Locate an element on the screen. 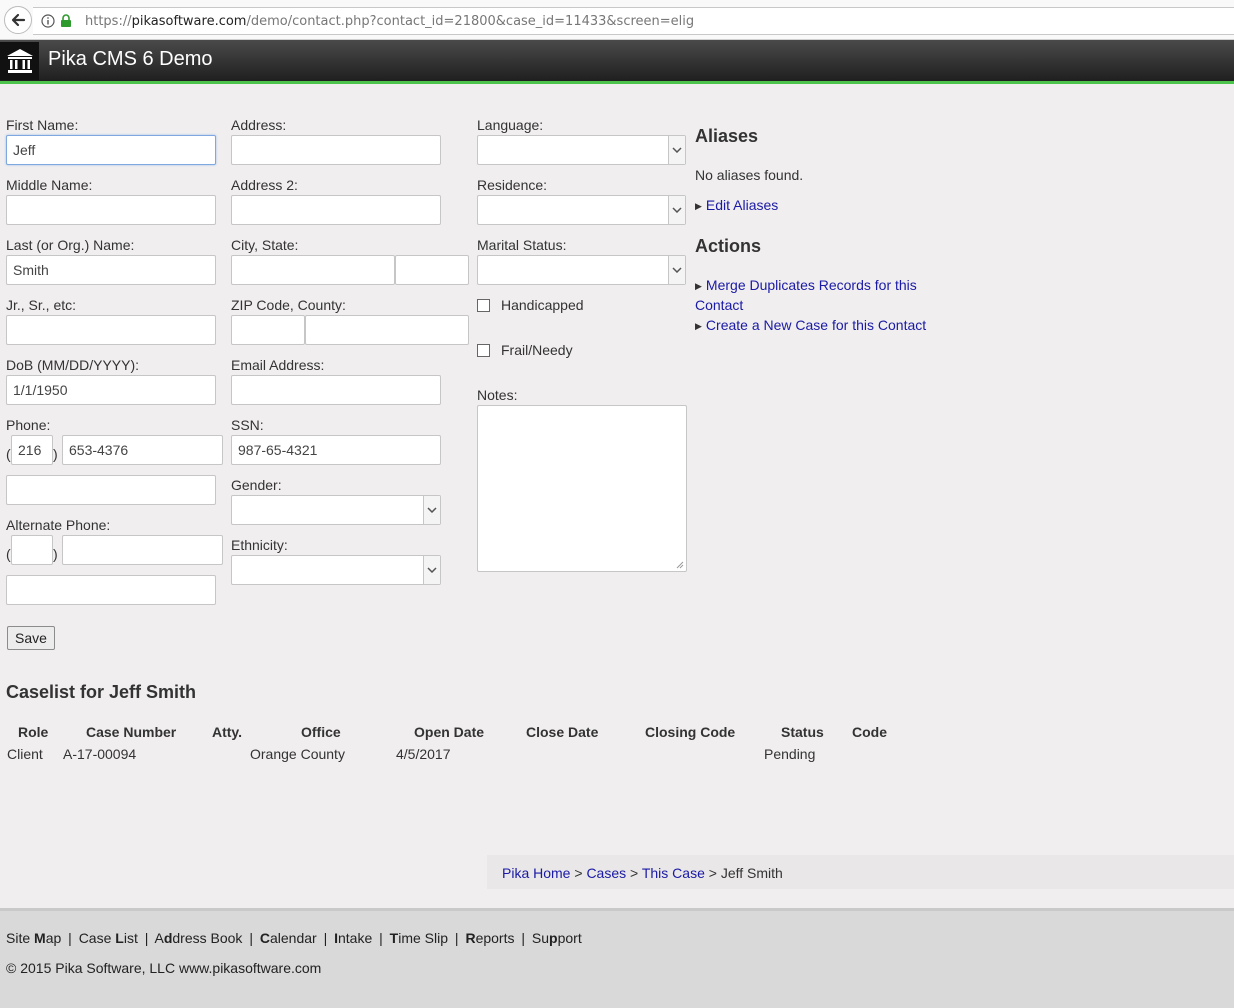 This screenshot has width=1234, height=1008. footer-link-reports: Reports is located at coordinates (489, 938).